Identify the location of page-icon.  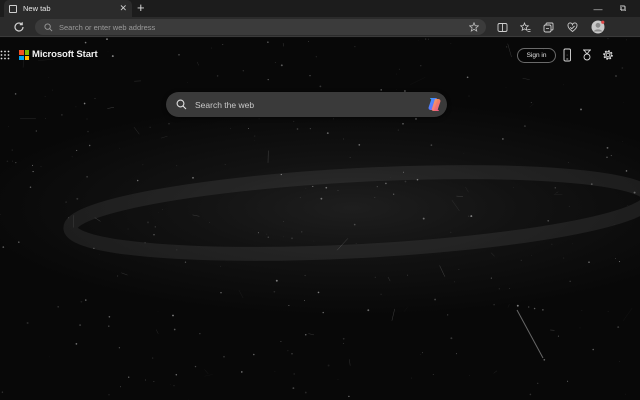
(13, 8).